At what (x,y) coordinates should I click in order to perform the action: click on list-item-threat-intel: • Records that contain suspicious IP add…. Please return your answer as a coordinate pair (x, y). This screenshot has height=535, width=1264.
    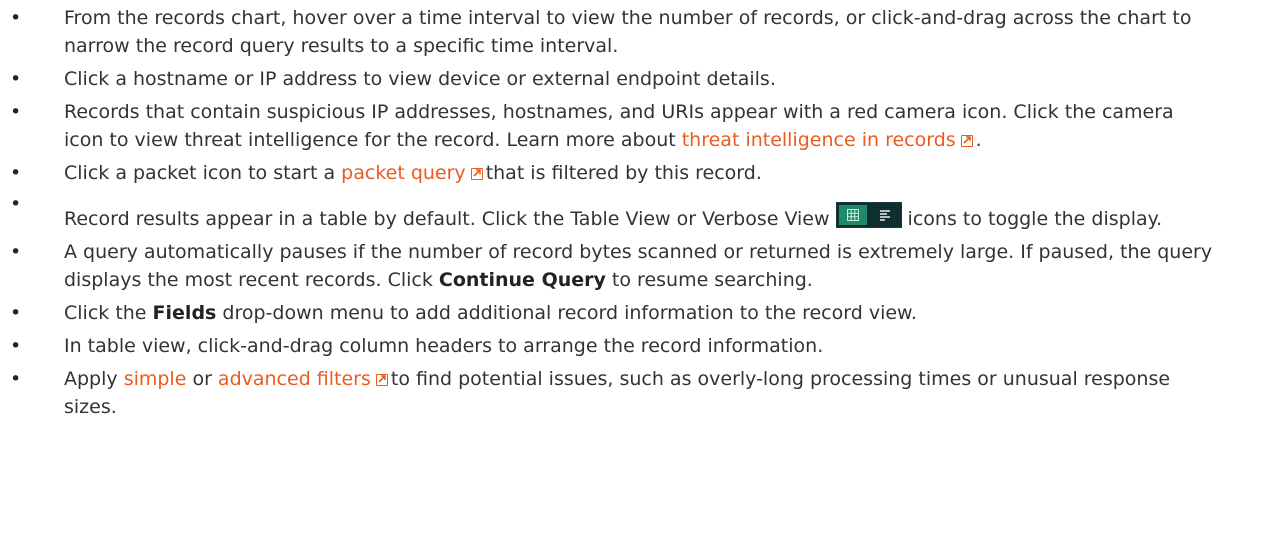
    Looking at the image, I should click on (607, 126).